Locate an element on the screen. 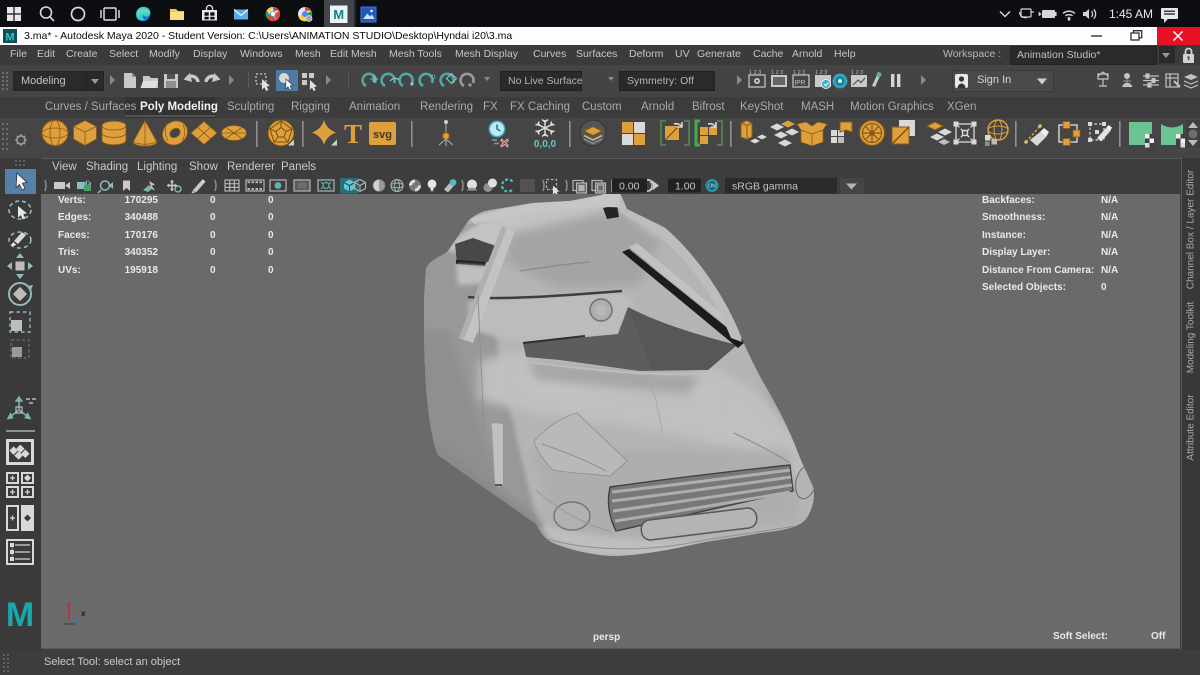 The image size is (1200, 675). svg-text: 1.00 is located at coordinates (685, 187).